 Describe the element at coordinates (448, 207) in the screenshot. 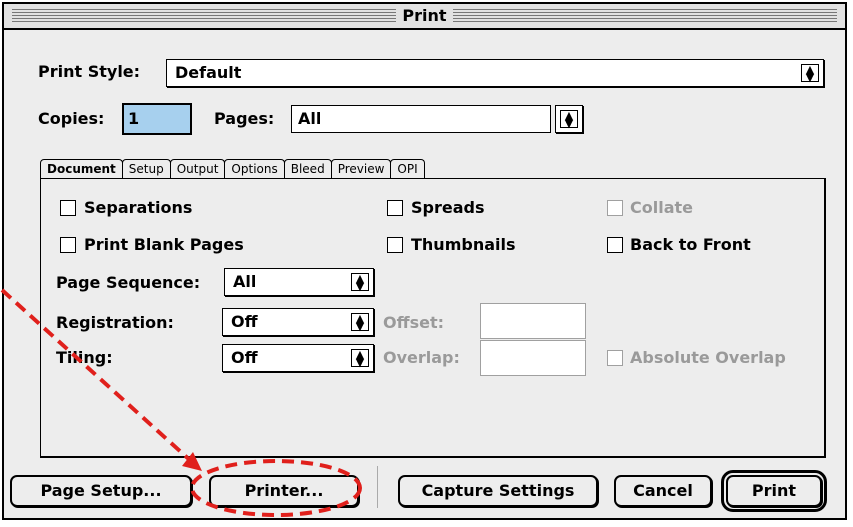

I see `spreads-label: Spreads` at that location.